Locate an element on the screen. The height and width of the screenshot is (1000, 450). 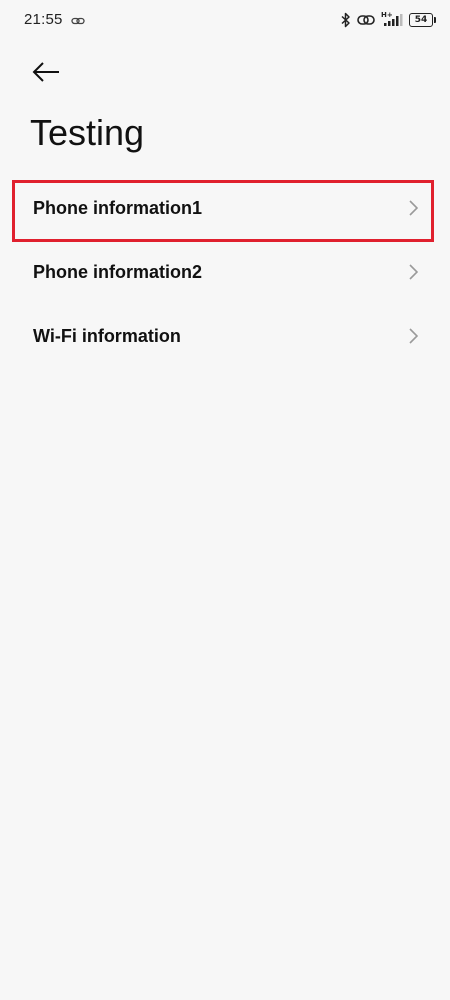
status-icons: H+ 54 is located at coordinates (385, 20).